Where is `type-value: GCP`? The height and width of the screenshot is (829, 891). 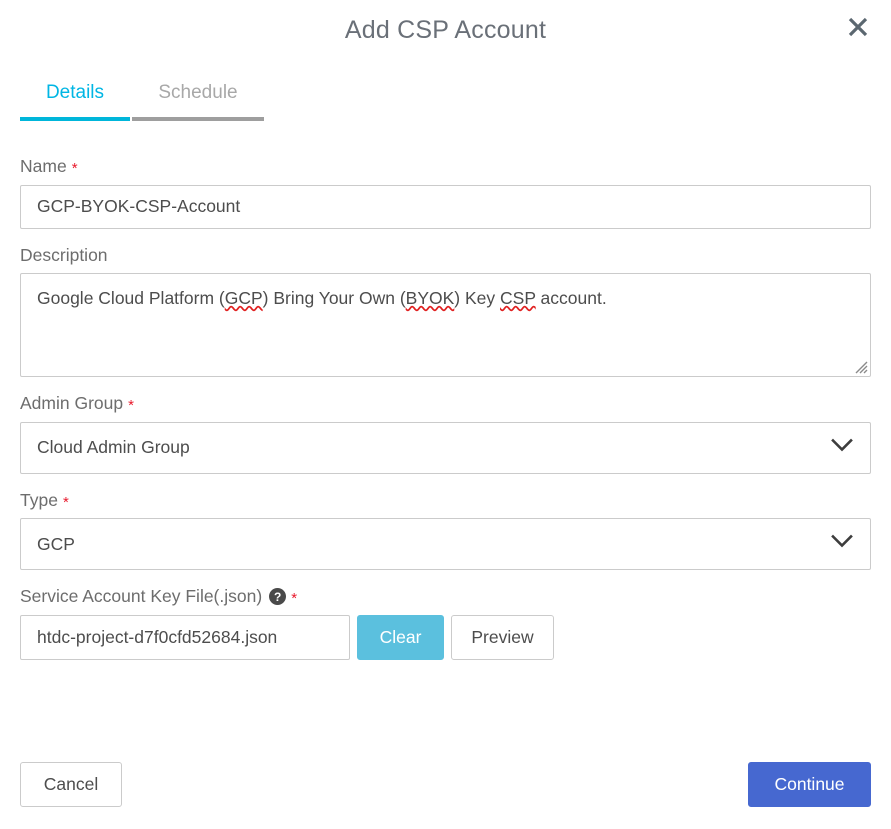
type-value: GCP is located at coordinates (56, 543).